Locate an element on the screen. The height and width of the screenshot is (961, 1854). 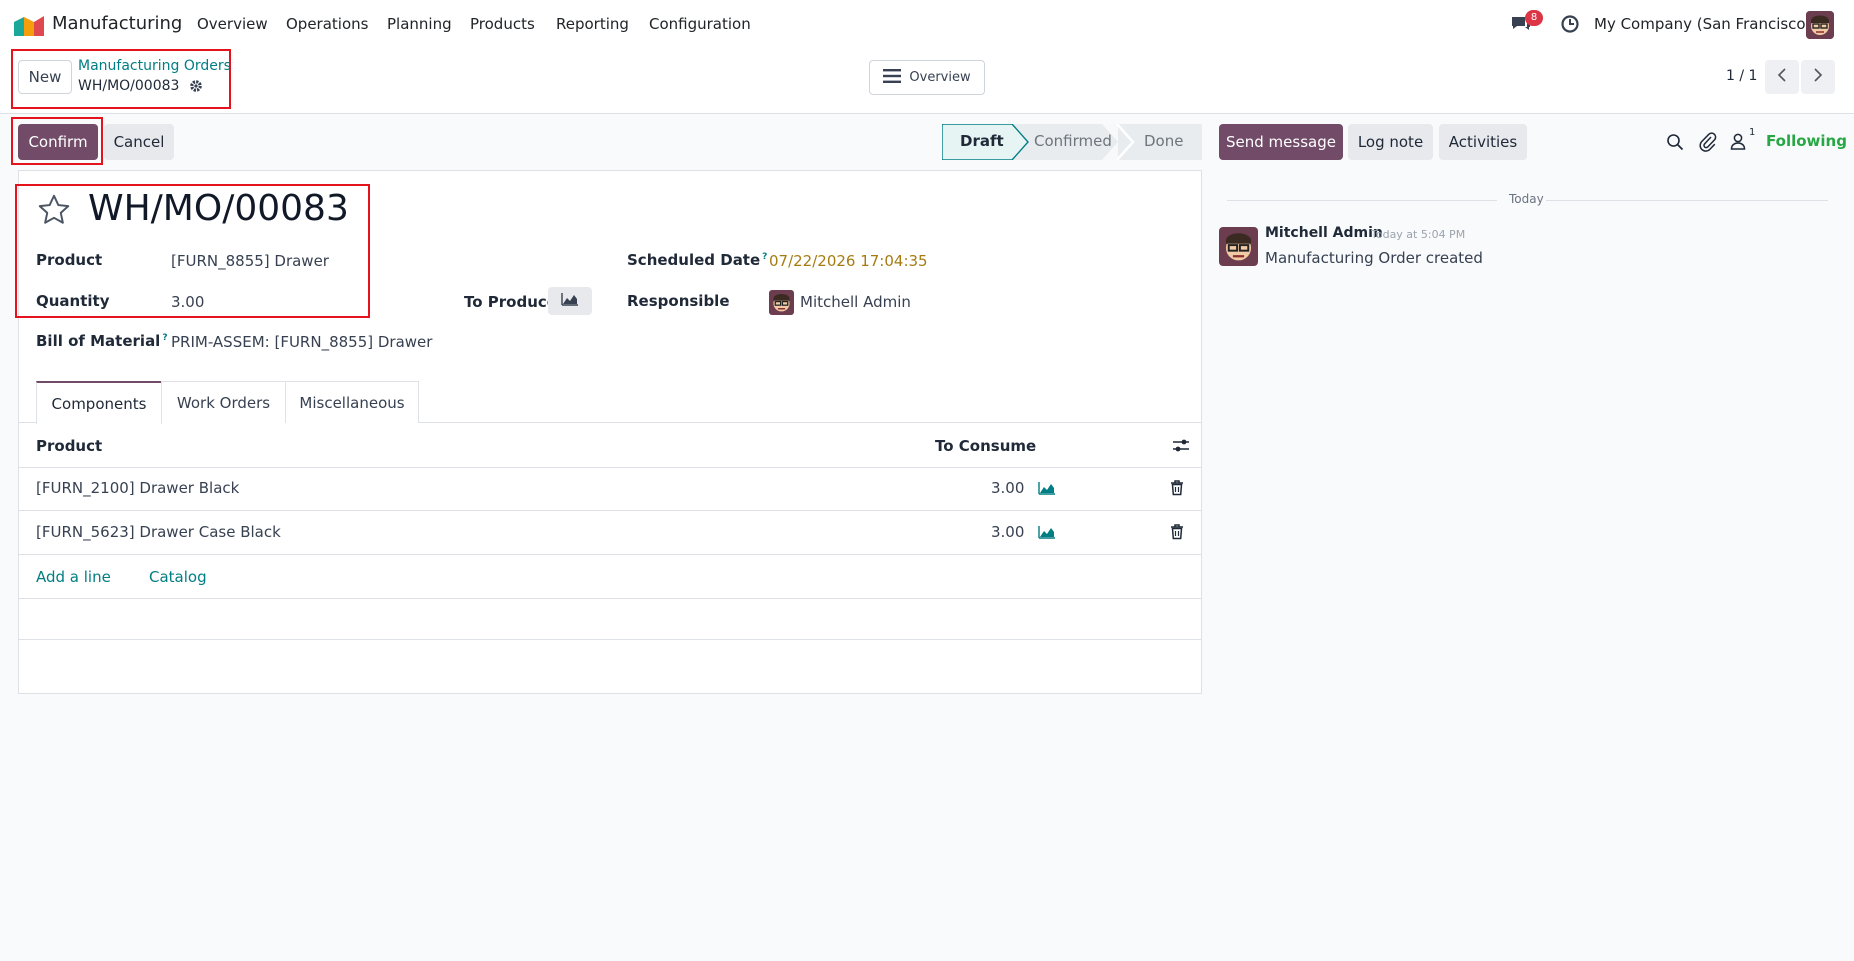
quantity-field: 3.00 is located at coordinates (187, 302).